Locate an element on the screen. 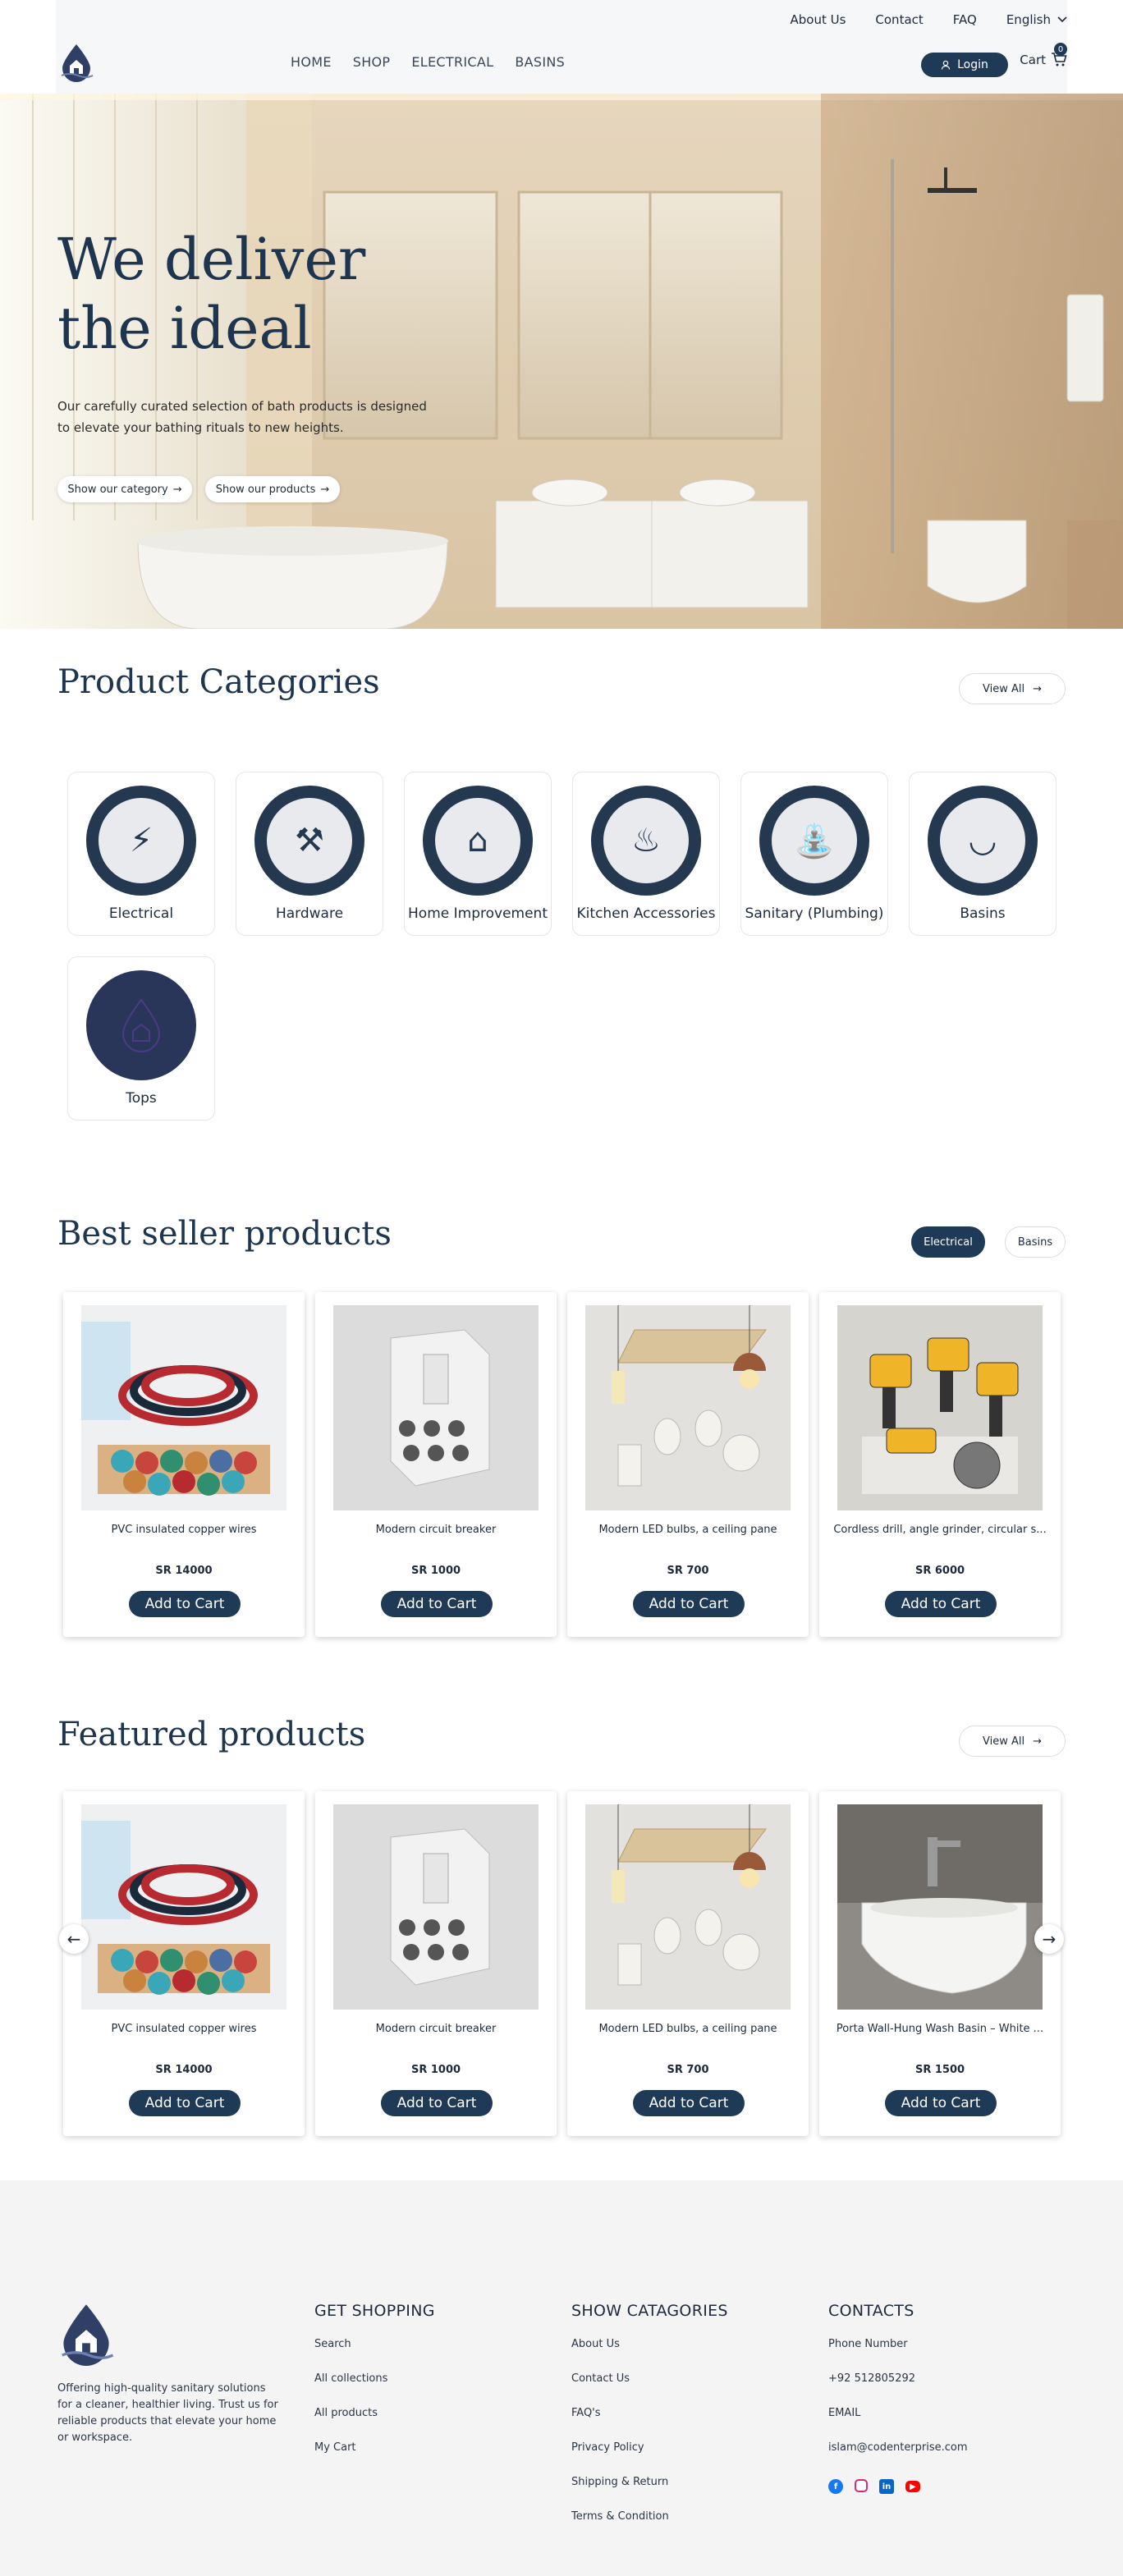 This screenshot has width=1123, height=2576. nav-basins: BASINS is located at coordinates (540, 62).